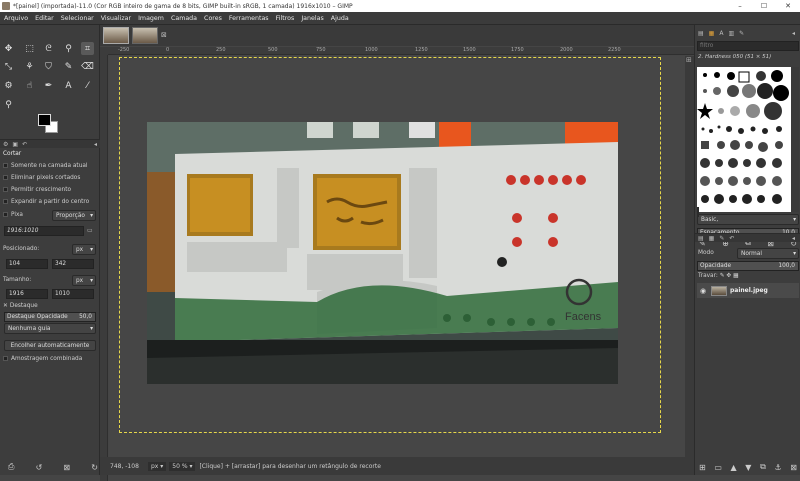 The image size is (800, 481). Describe the element at coordinates (87, 48) in the screenshot. I see `crop-tool-icon: ⌗` at that location.